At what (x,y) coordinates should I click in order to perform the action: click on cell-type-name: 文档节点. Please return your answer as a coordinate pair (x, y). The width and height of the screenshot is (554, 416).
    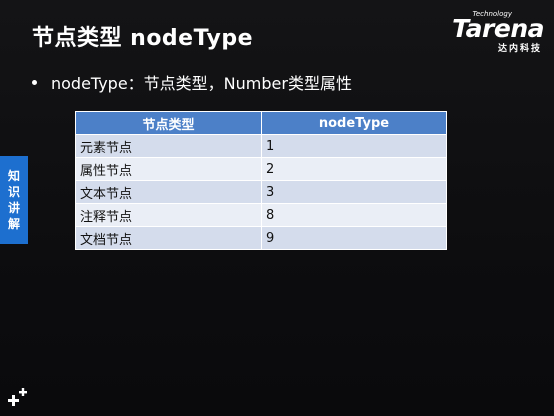
    Looking at the image, I should click on (168, 238).